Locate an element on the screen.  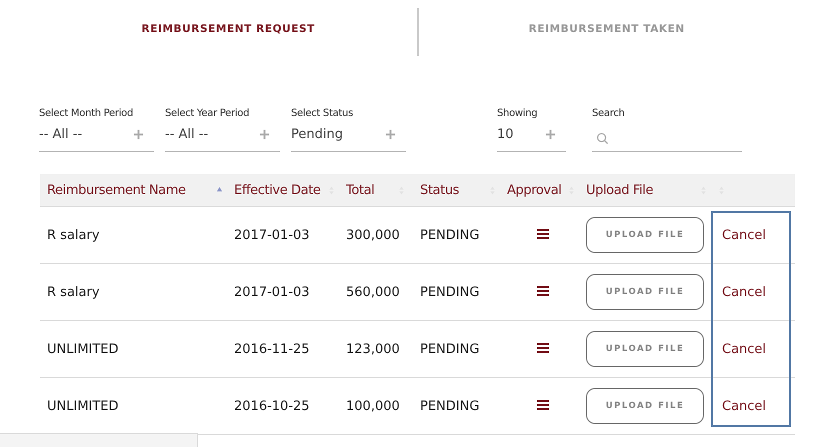
select-field: Pending is located at coordinates (348, 138).